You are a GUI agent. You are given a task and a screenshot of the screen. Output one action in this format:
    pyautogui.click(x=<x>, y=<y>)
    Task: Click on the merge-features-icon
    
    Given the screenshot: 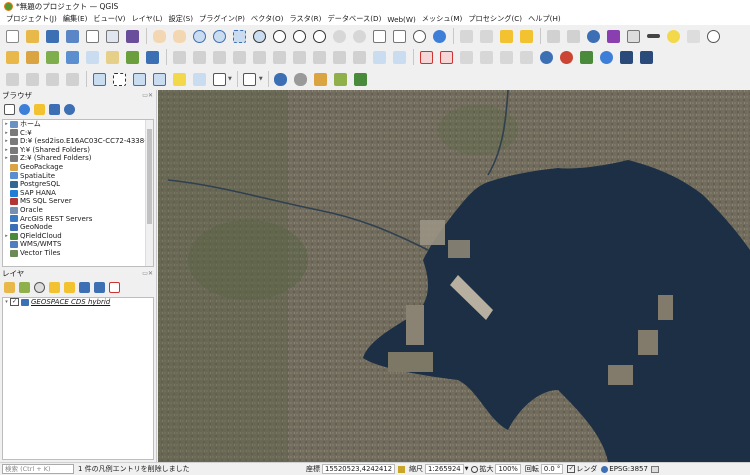 What is the action you would take?
    pyautogui.click(x=72, y=79)
    